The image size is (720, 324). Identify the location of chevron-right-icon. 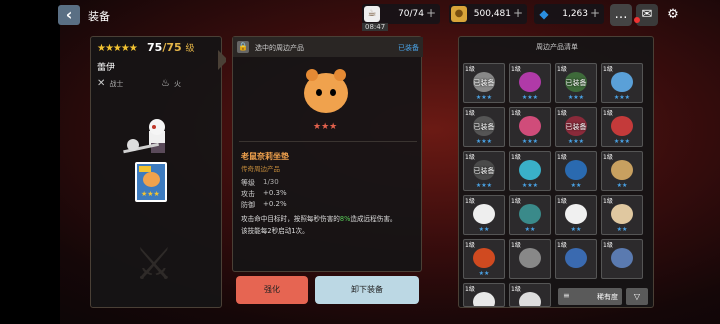
(223, 60).